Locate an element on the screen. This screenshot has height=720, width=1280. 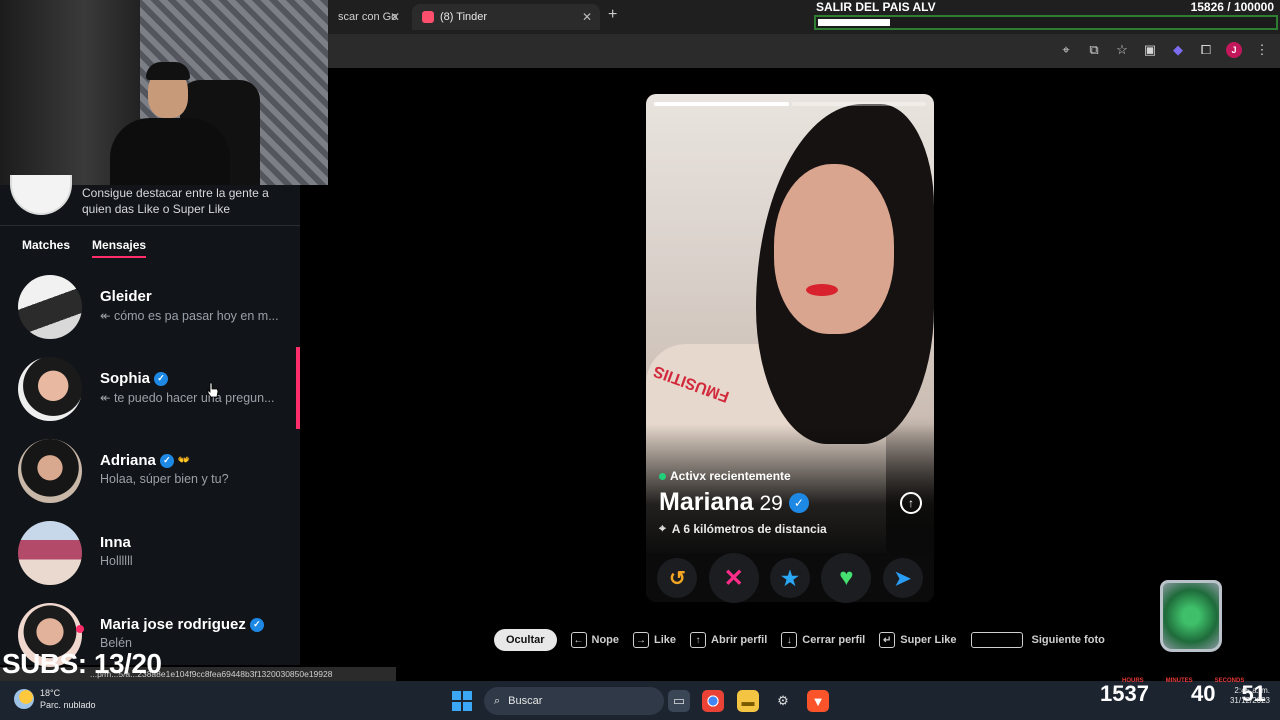
down-arrow-key-icon: ↓ is located at coordinates (789, 640).